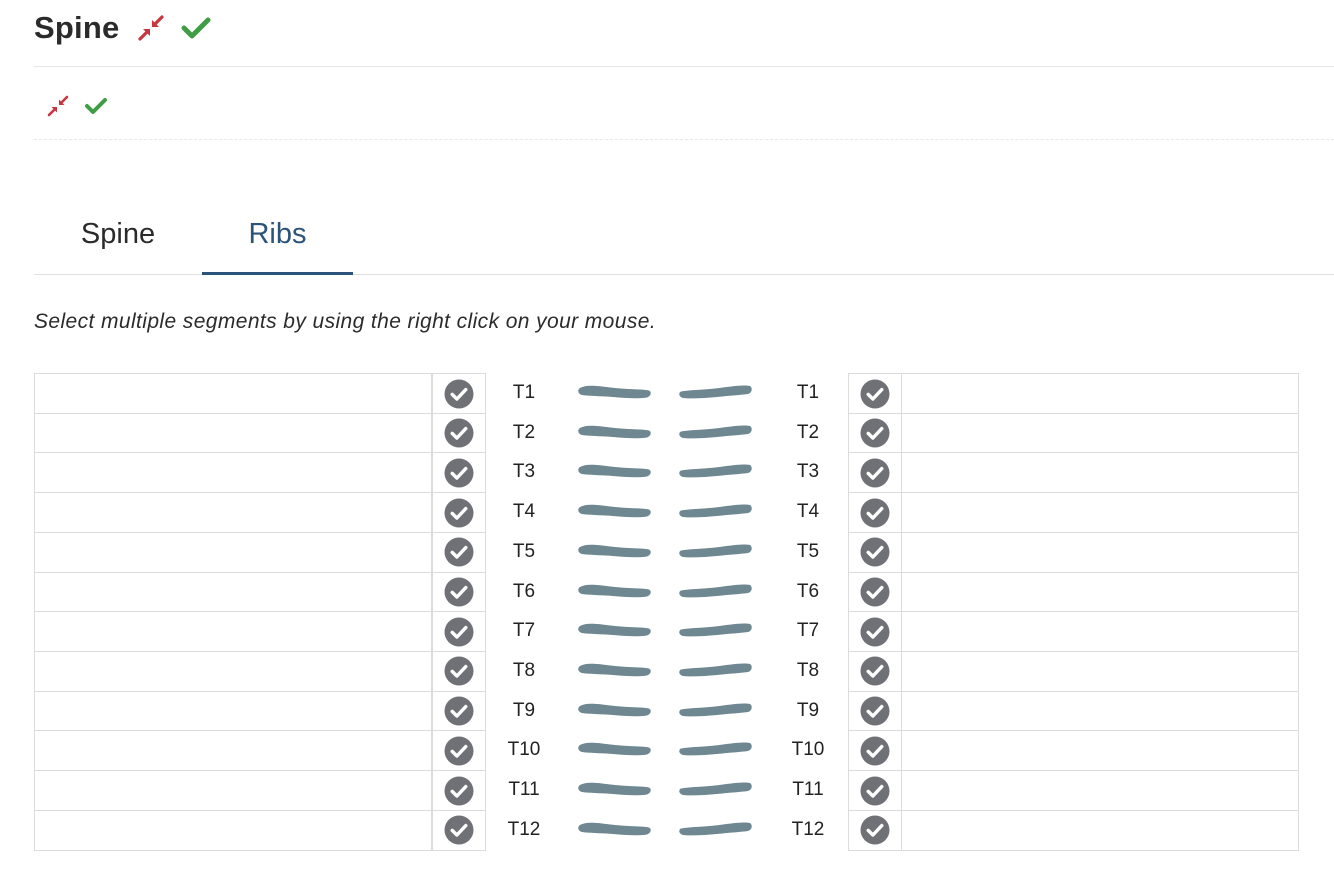  I want to click on right-rib-label: T3, so click(808, 472).